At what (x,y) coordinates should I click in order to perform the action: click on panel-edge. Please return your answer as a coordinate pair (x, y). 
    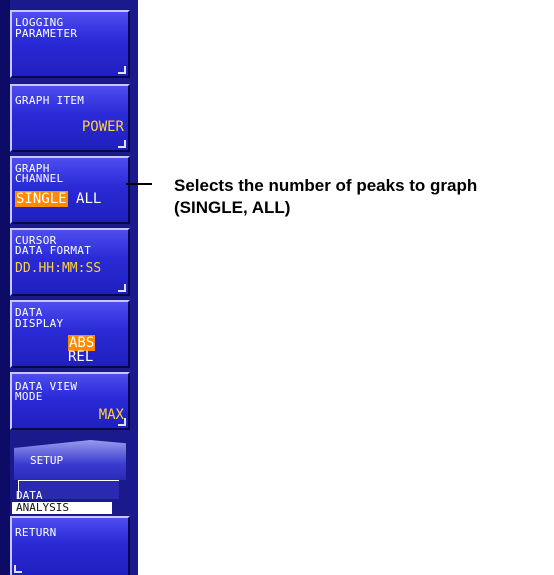
    Looking at the image, I should click on (5, 287).